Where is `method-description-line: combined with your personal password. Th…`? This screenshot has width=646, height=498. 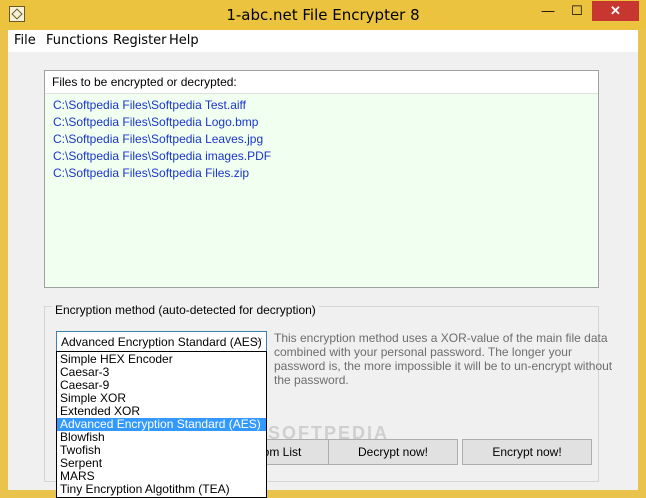 method-description-line: combined with your personal password. Th… is located at coordinates (423, 352).